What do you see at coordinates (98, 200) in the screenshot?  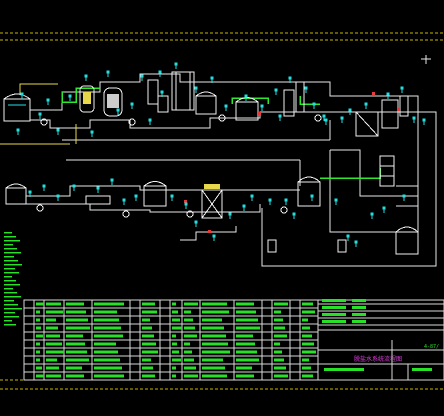 I see `cartridge-filter-lower` at bounding box center [98, 200].